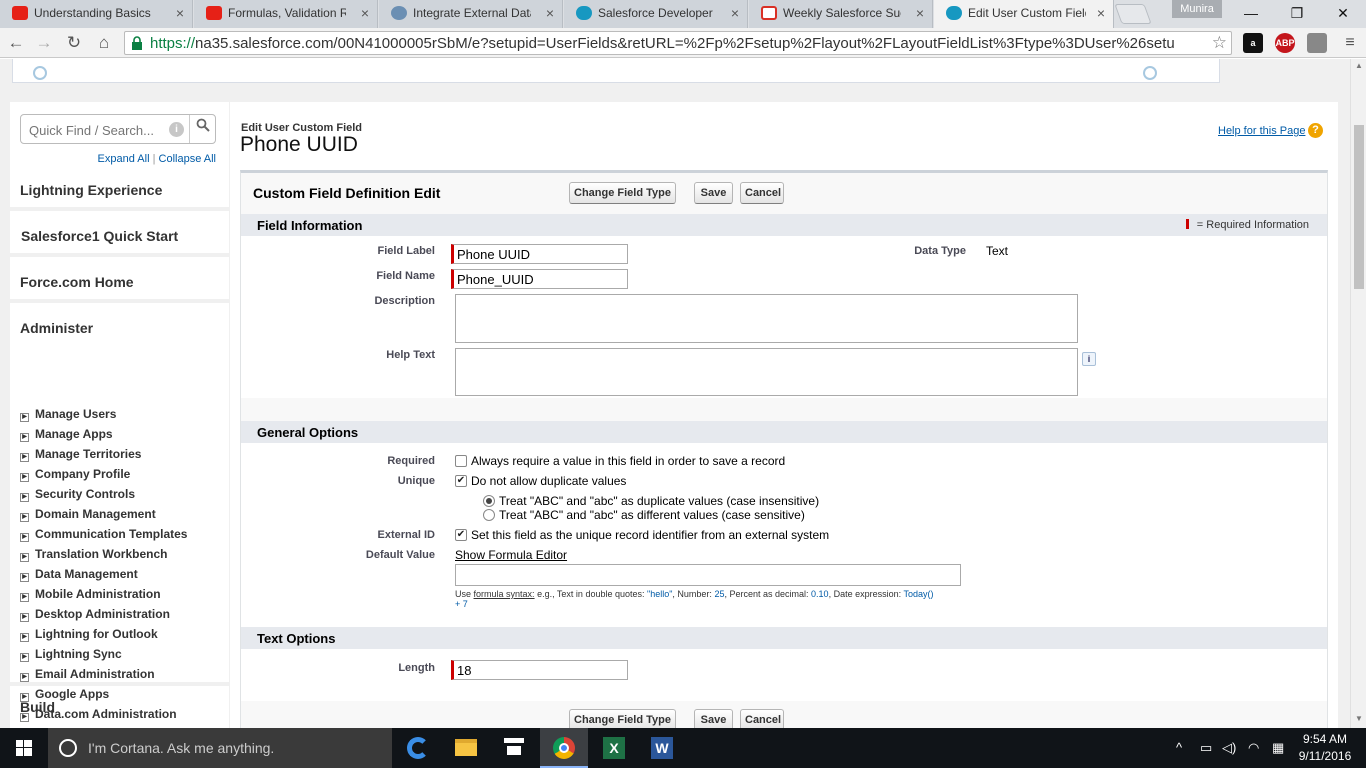  Describe the element at coordinates (504, 594) in the screenshot. I see `formula-syntax-link: formula syntax:` at that location.